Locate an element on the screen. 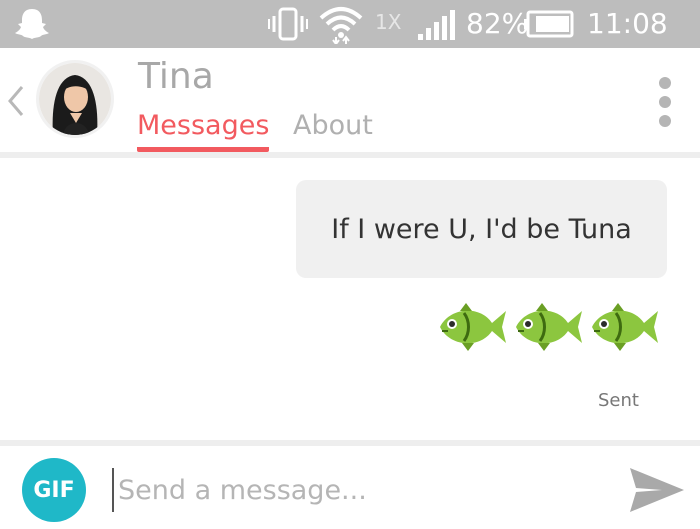 This screenshot has width=700, height=529. outgoing-message-bubble: If I were U, I'd be Tuna is located at coordinates (481, 229).